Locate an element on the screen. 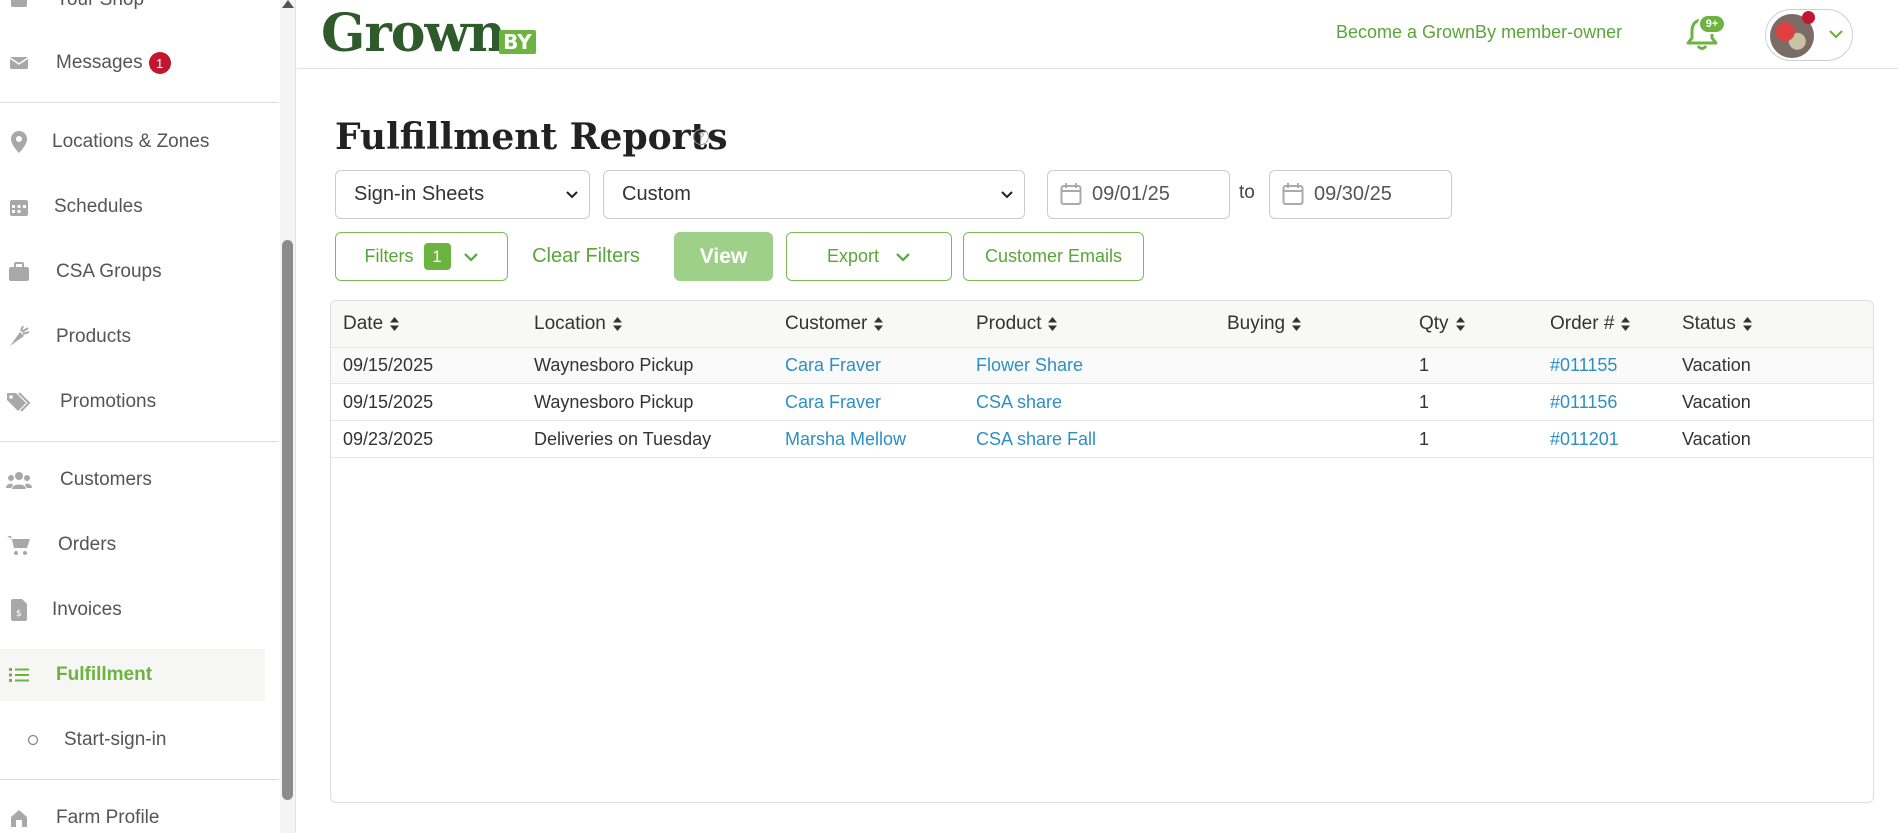 This screenshot has height=833, width=1898. logo-by-tag: BY is located at coordinates (517, 42).